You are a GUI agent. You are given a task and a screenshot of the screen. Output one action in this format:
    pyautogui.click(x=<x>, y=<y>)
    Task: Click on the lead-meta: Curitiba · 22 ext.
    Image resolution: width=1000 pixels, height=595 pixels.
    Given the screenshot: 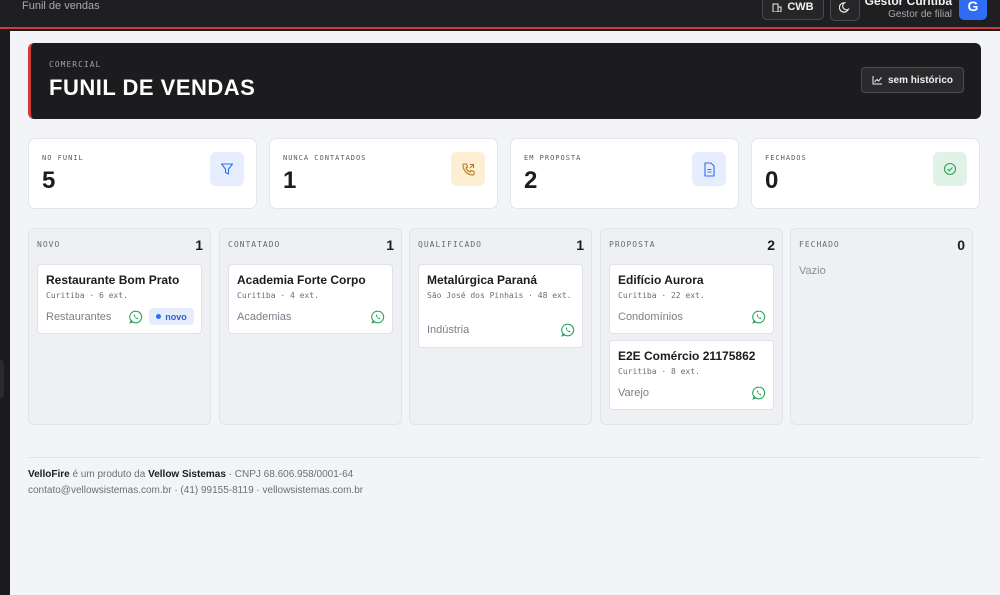 What is the action you would take?
    pyautogui.click(x=661, y=295)
    